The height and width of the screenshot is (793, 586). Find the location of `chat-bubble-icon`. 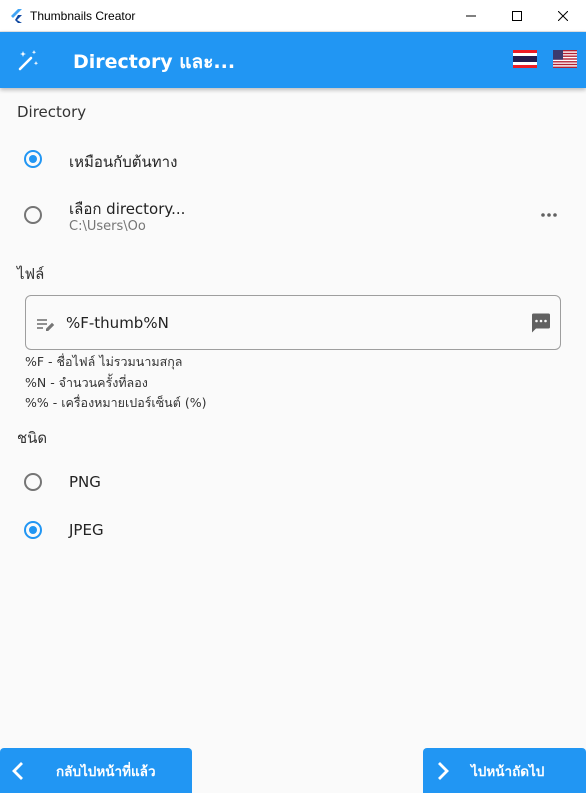

chat-bubble-icon is located at coordinates (541, 323).